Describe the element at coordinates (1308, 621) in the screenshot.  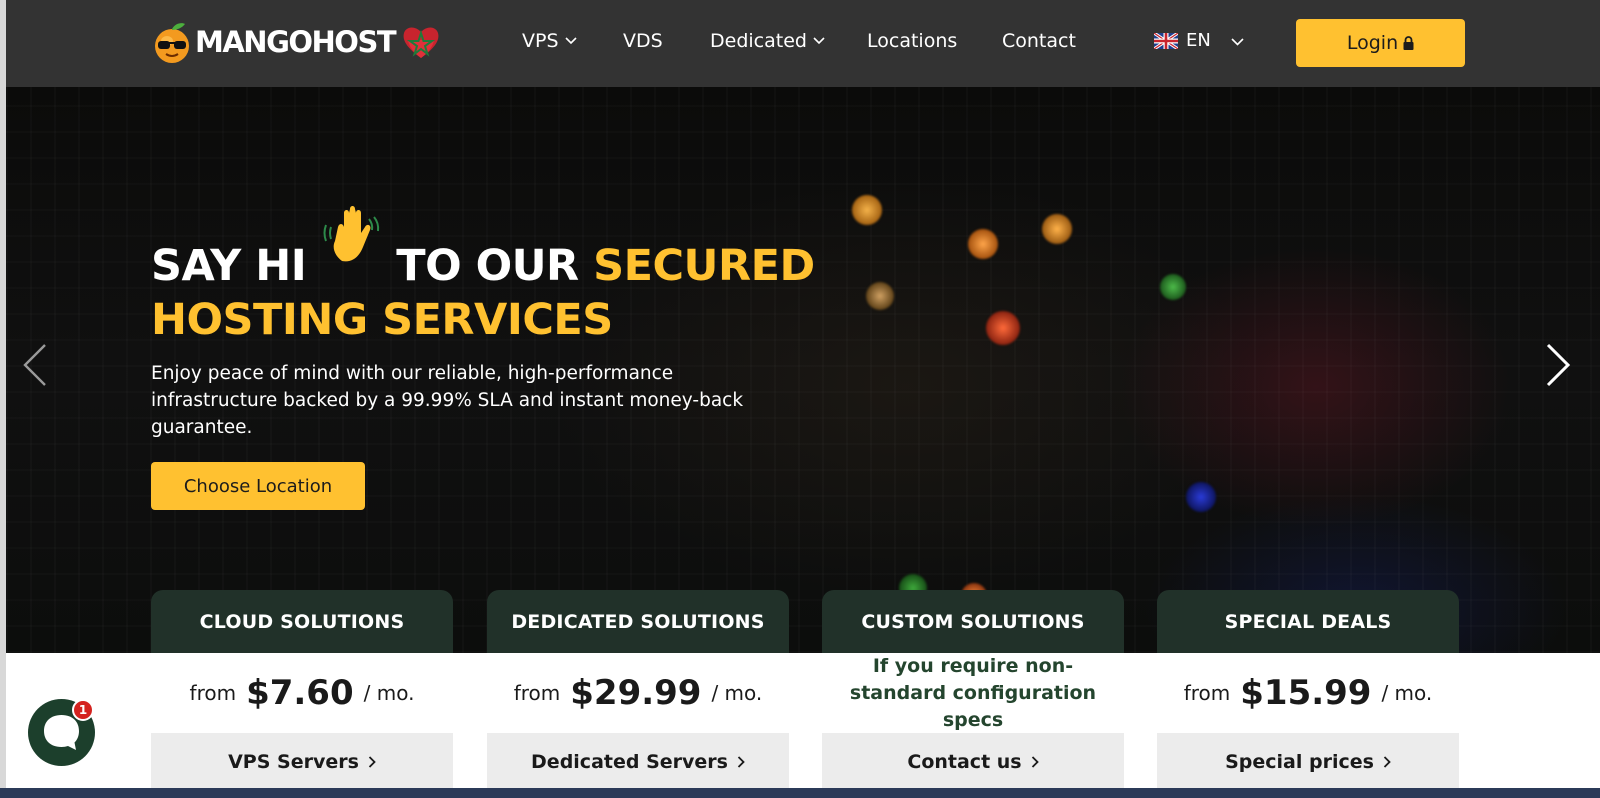
I see `card-title: SPECIAL DEALS` at that location.